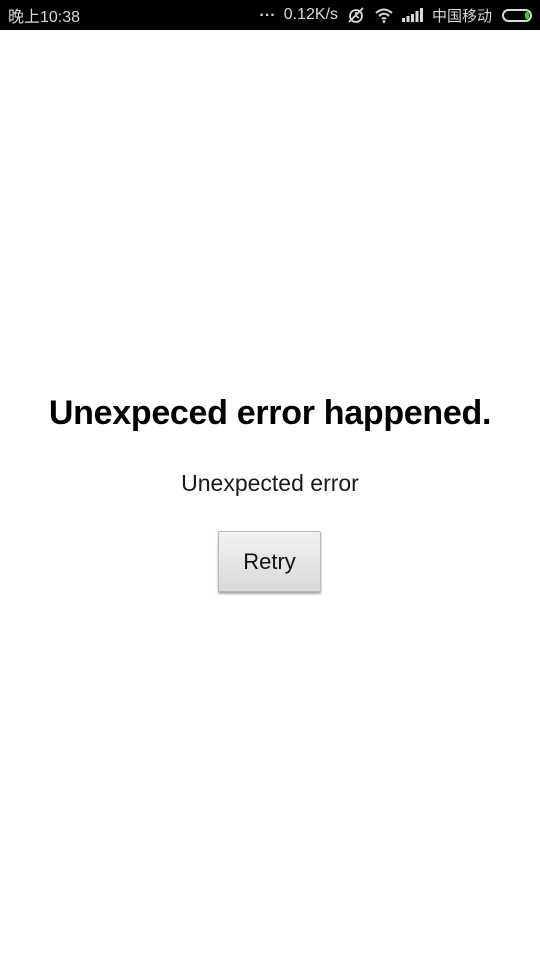  Describe the element at coordinates (270, 413) in the screenshot. I see `error-title: Unexpeced error happened.` at that location.